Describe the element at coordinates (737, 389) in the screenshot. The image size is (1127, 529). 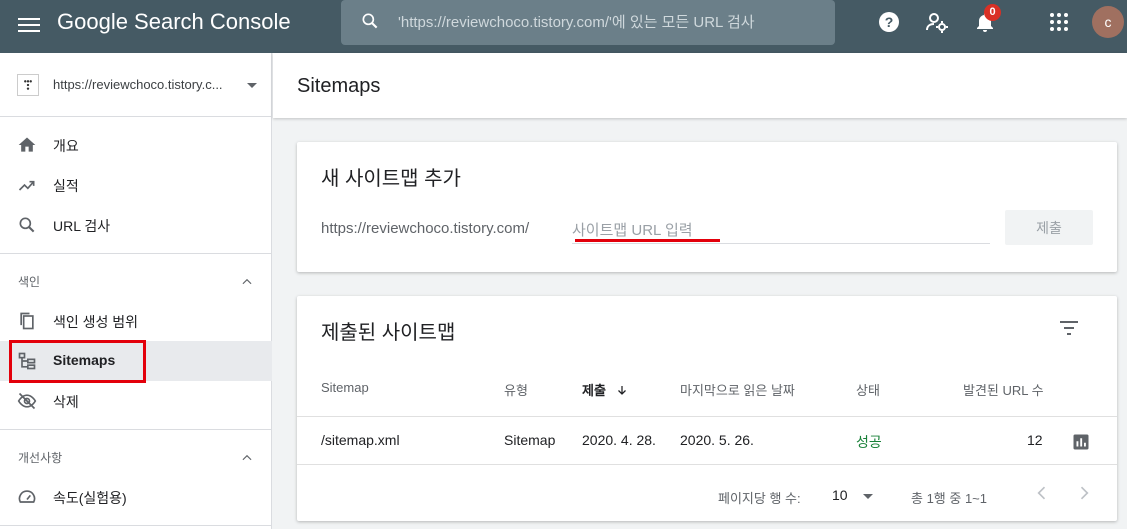
I see `column-header-last-read: 마지막으로 읽은 날짜` at that location.